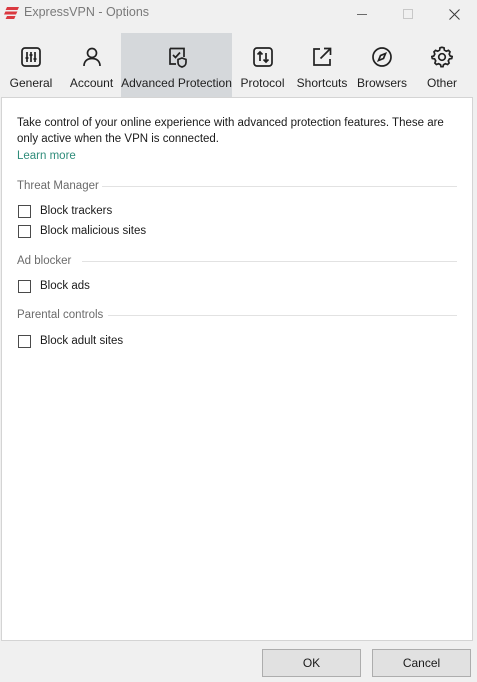 This screenshot has width=477, height=682. I want to click on sliders-icon, so click(31, 57).